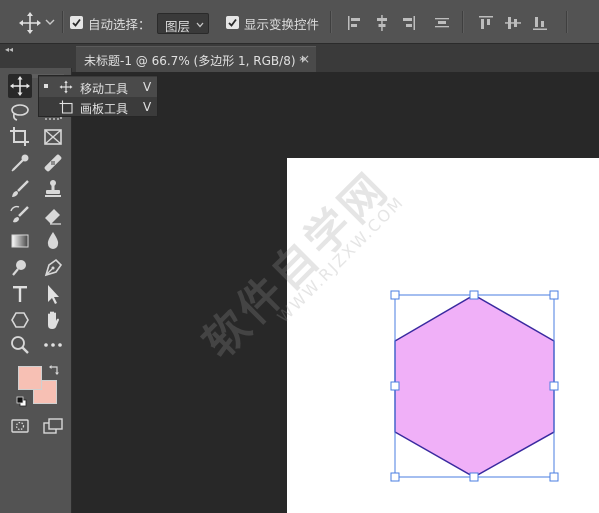  What do you see at coordinates (20, 294) in the screenshot?
I see `type-tool-icon` at bounding box center [20, 294].